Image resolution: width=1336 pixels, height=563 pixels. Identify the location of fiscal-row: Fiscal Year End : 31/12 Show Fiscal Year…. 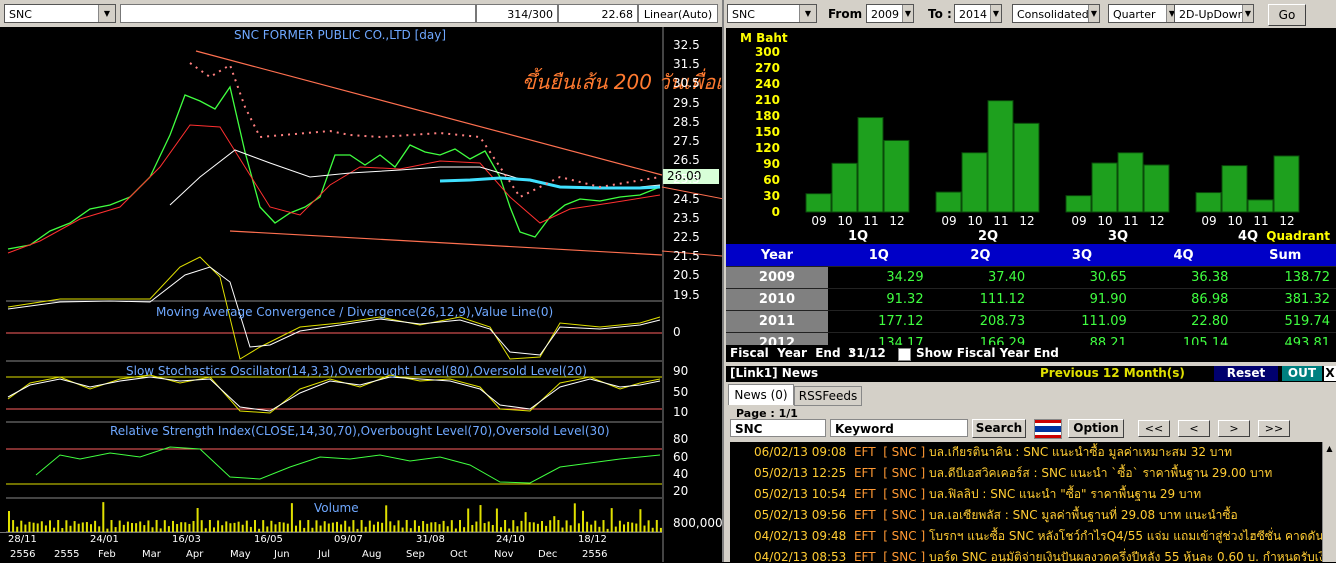
(1031, 353).